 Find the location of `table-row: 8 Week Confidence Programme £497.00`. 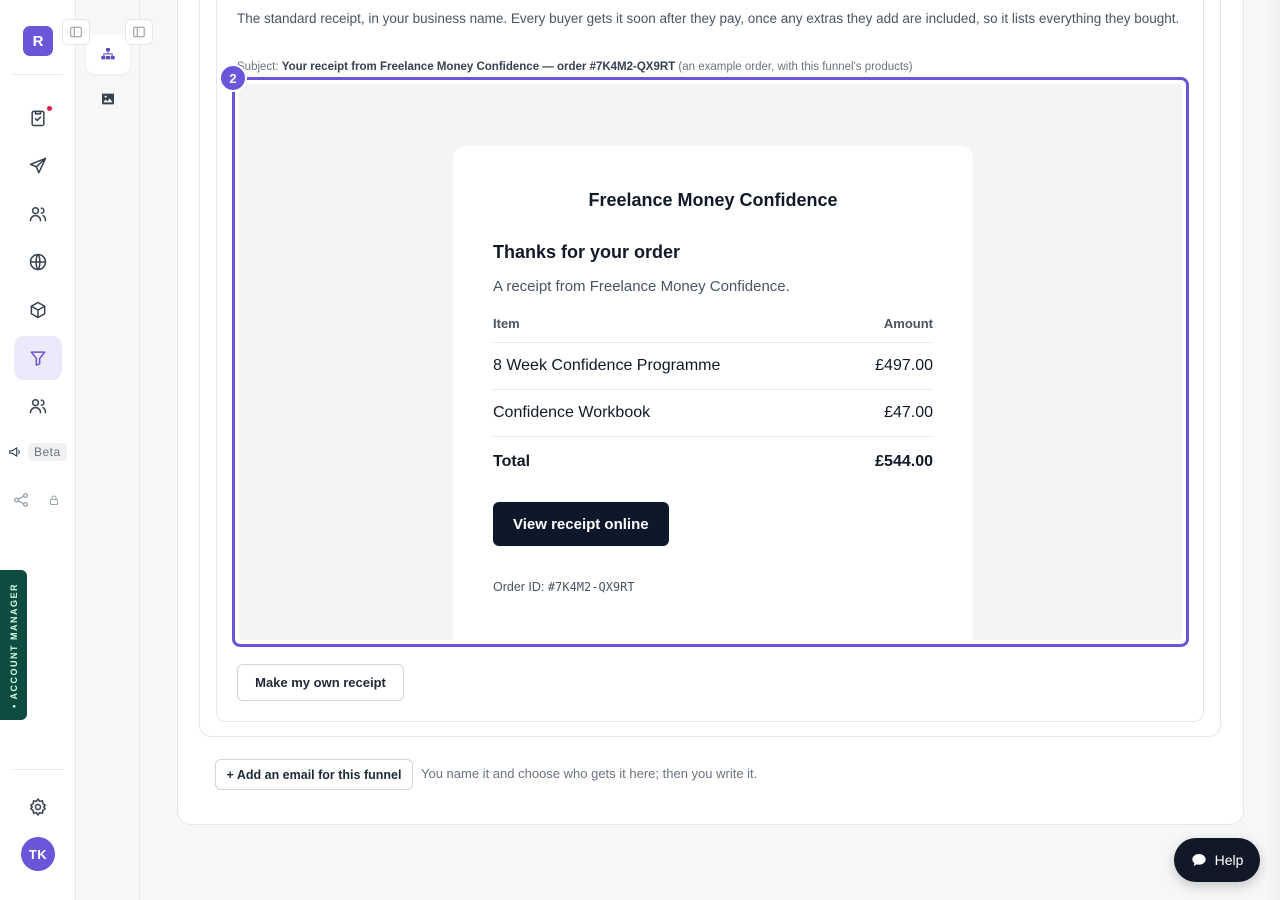

table-row: 8 Week Confidence Programme £497.00 is located at coordinates (713, 366).